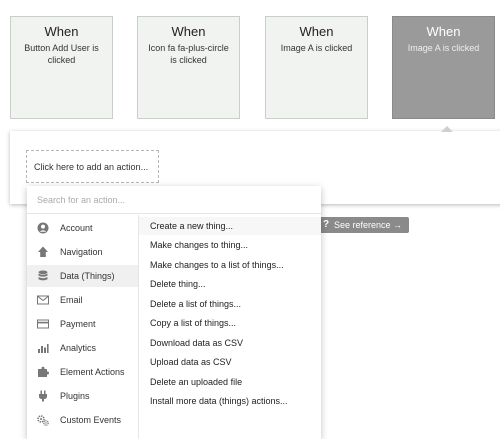 This screenshot has height=439, width=500. Describe the element at coordinates (43, 300) in the screenshot. I see `email-icon` at that location.